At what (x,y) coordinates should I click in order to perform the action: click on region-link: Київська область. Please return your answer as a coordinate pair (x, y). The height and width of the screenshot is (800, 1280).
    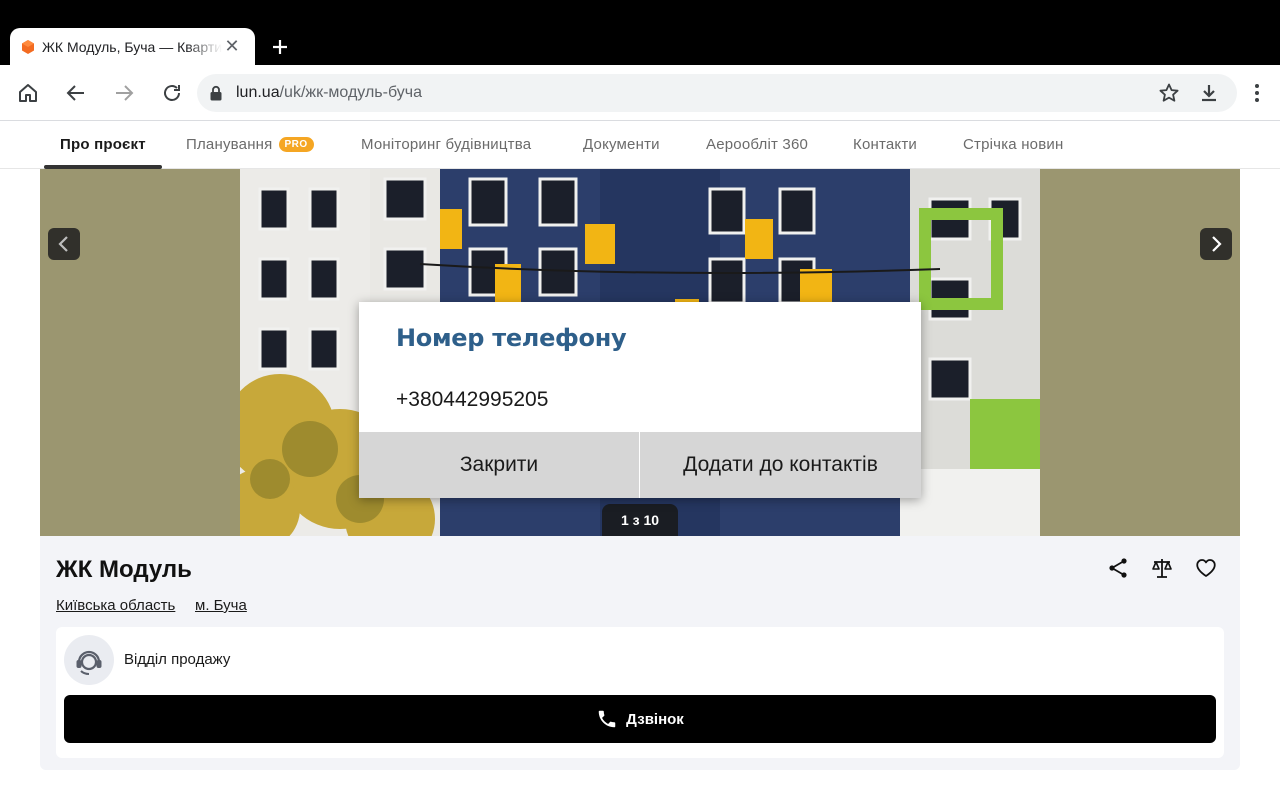
    Looking at the image, I should click on (115, 605).